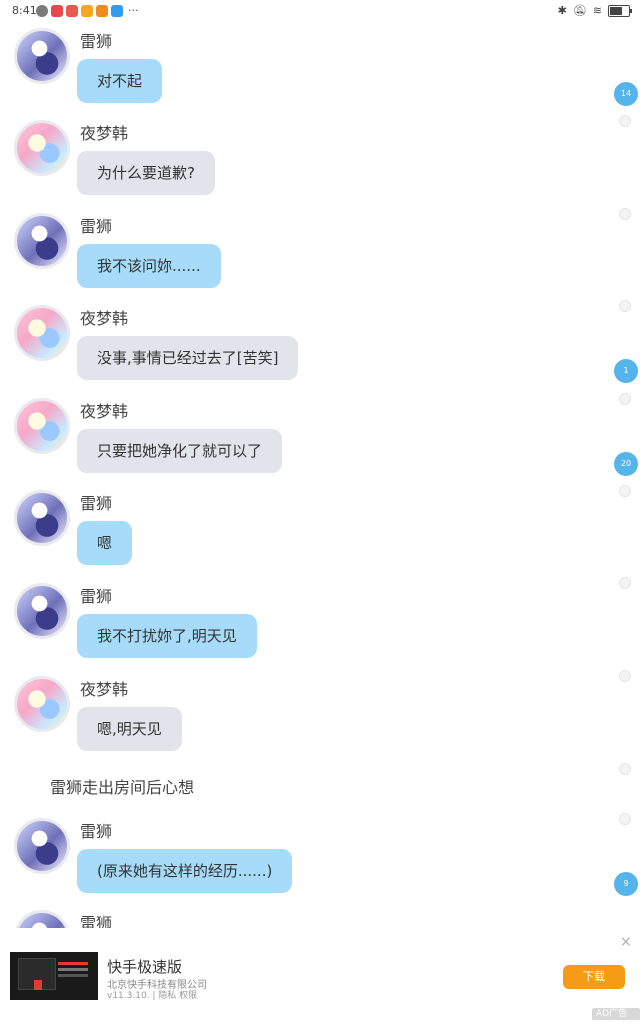 This screenshot has width=640, height=1032. What do you see at coordinates (626, 371) in the screenshot?
I see `comment-count-badge: 1` at bounding box center [626, 371].